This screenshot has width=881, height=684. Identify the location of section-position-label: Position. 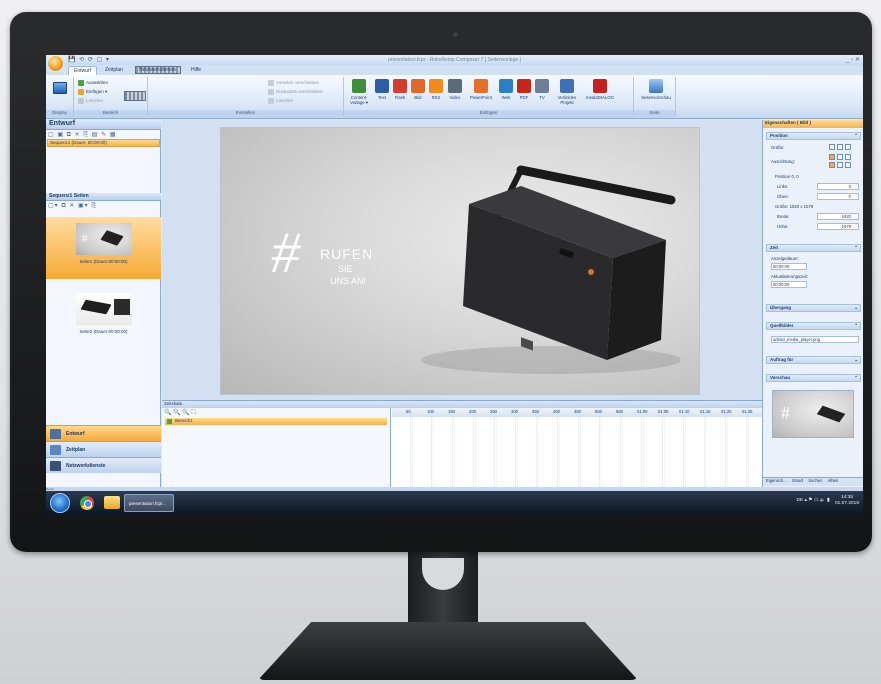
(779, 135).